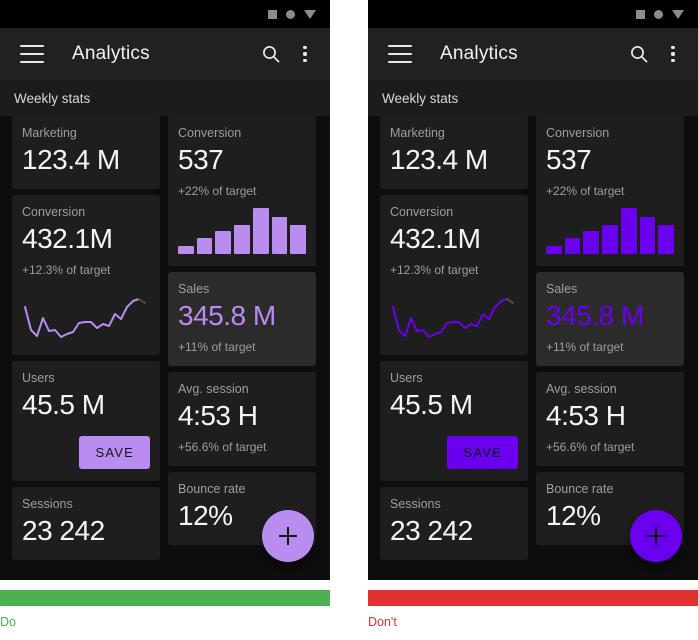 This screenshot has width=698, height=640. What do you see at coordinates (310, 14) in the screenshot?
I see `triangle-down-icon` at bounding box center [310, 14].